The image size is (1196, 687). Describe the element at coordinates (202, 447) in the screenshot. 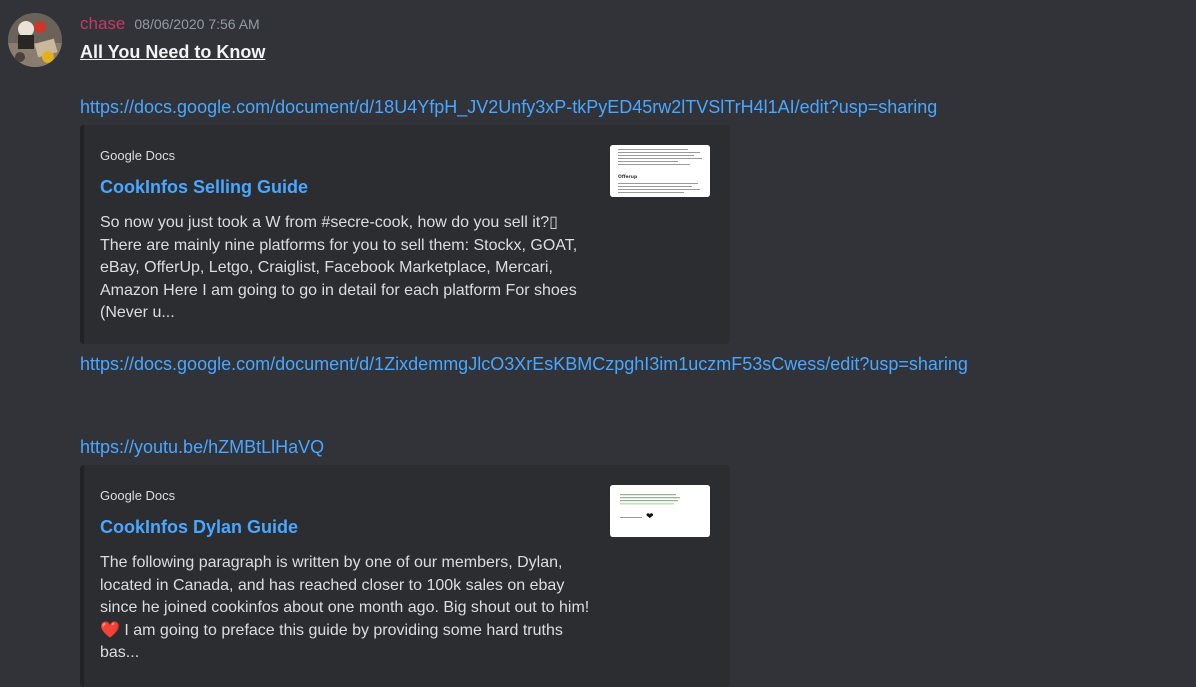

I see `youtube-link: https://youtu.be/hZMBtLlHaVQ` at that location.